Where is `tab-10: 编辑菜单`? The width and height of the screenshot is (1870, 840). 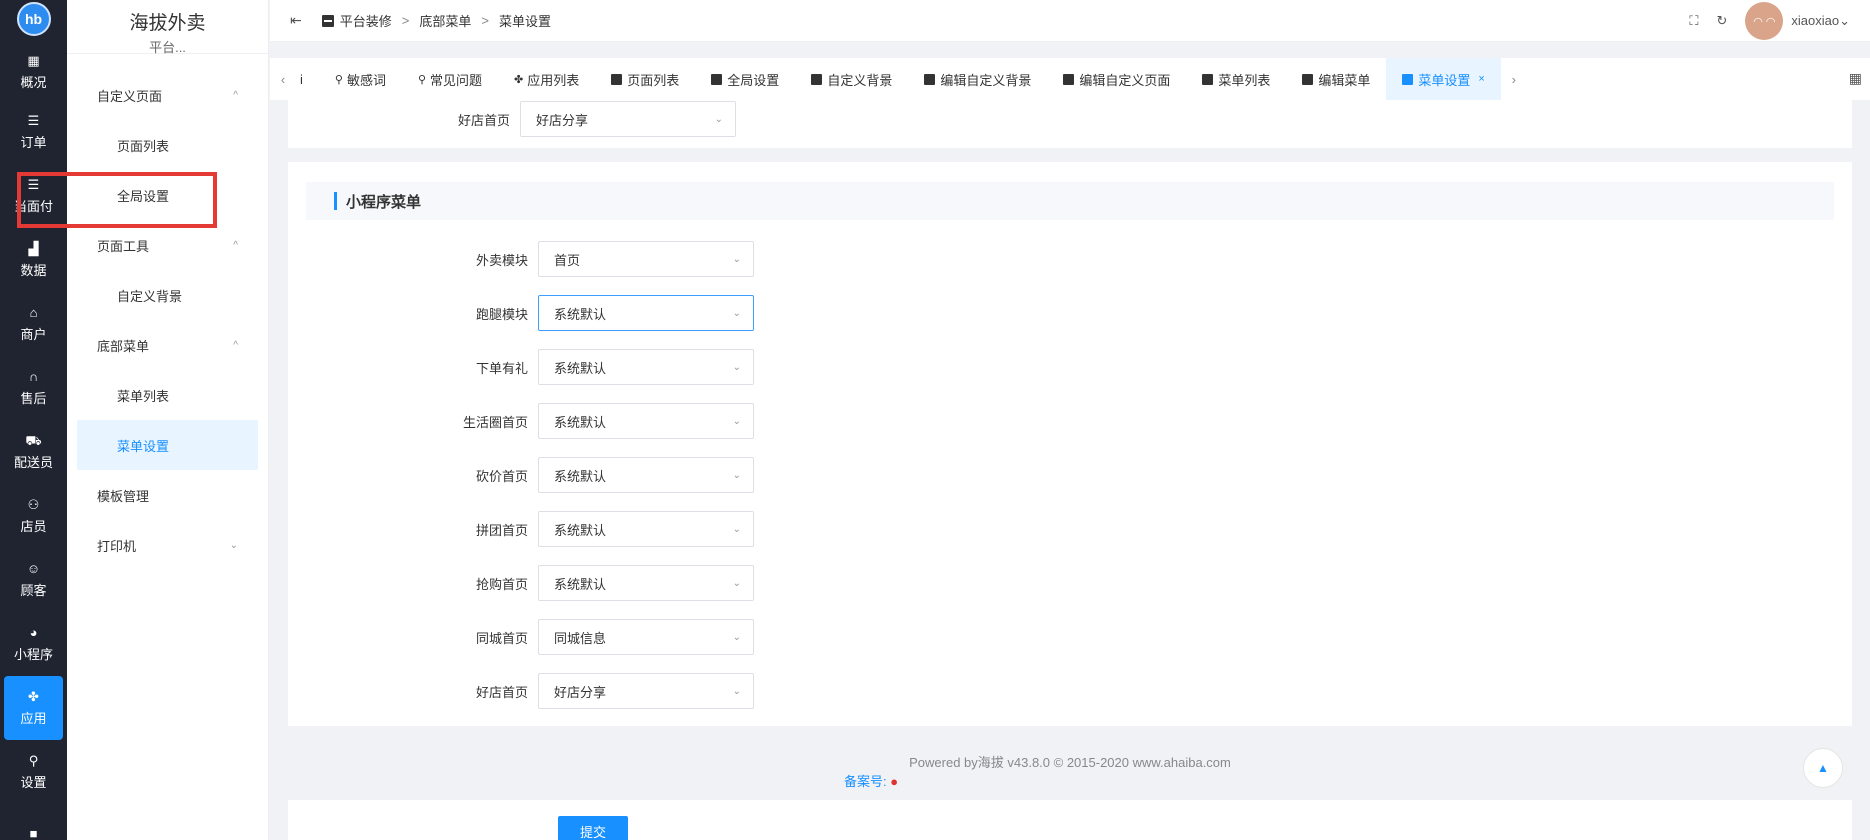 tab-10: 编辑菜单 is located at coordinates (1336, 79).